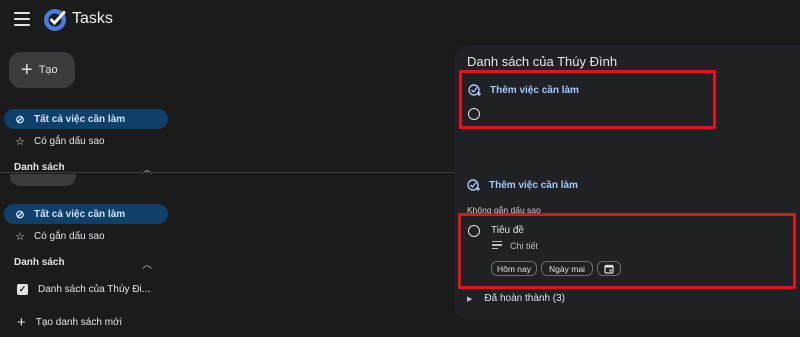 Image resolution: width=800 pixels, height=337 pixels. Describe the element at coordinates (524, 246) in the screenshot. I see `details-placeholder: Chi tiết` at that location.